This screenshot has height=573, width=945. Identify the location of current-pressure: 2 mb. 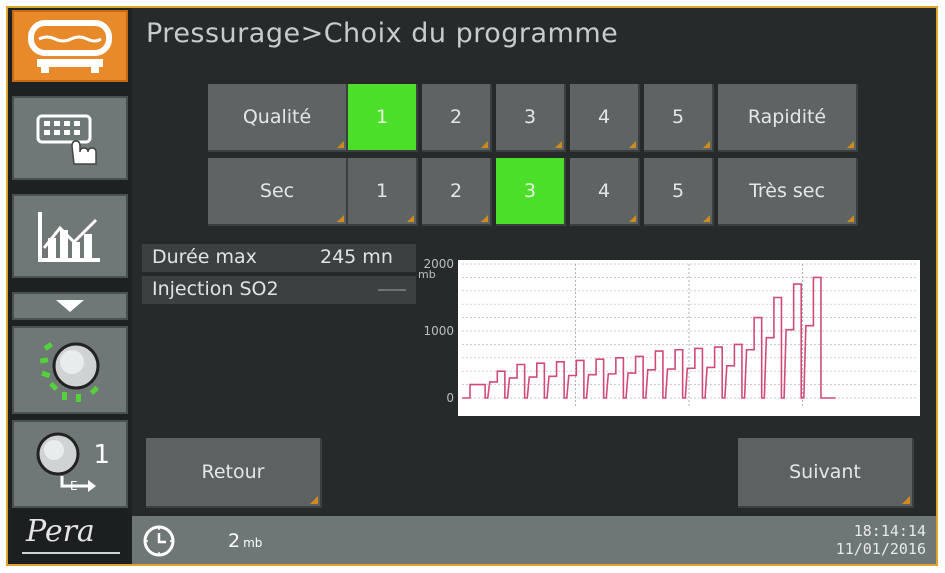
(245, 541).